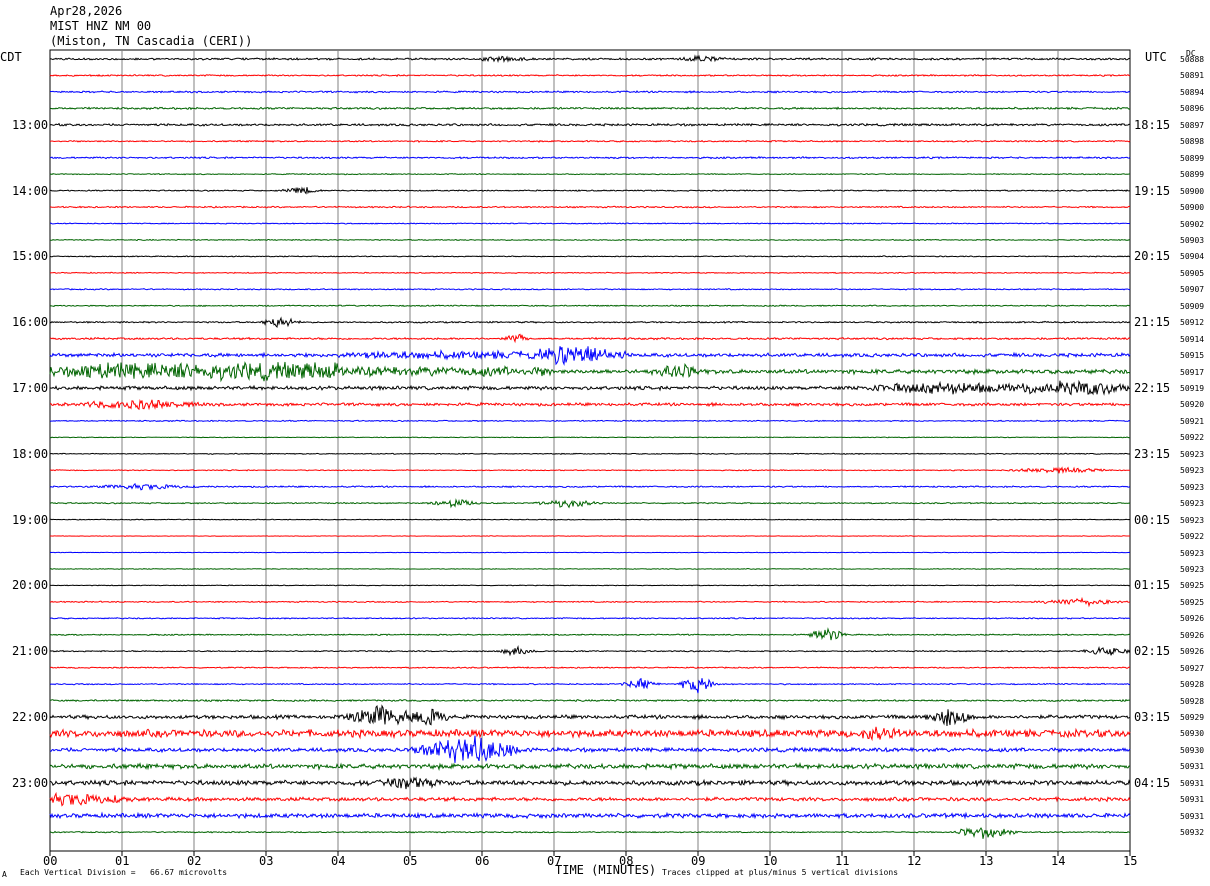 This screenshot has height=886, width=1210. I want to click on x-tick-label: 14, so click(1058, 861).